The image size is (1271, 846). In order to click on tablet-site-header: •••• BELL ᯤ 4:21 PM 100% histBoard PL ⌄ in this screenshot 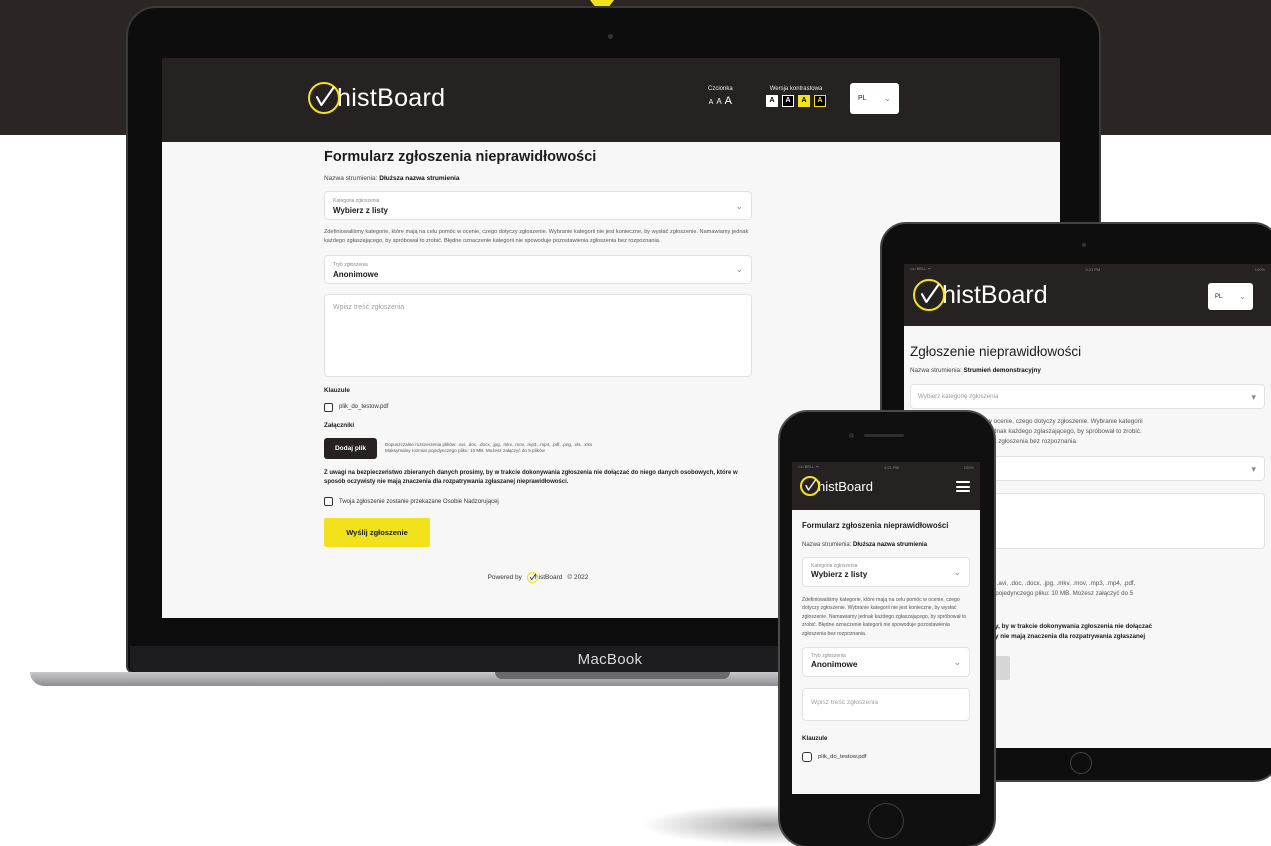, I will do `click(1087, 295)`.